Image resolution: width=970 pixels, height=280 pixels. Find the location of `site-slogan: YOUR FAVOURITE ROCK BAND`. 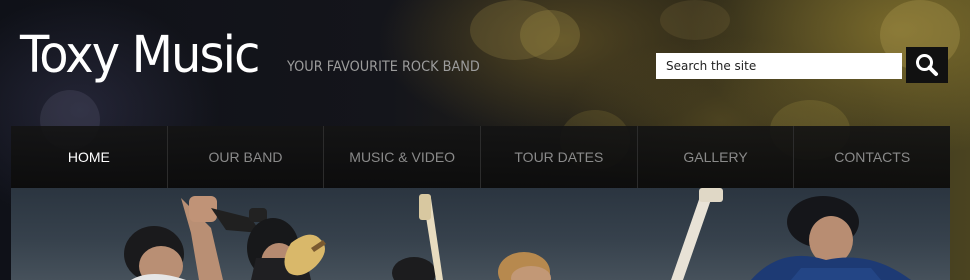

site-slogan: YOUR FAVOURITE ROCK BAND is located at coordinates (383, 67).